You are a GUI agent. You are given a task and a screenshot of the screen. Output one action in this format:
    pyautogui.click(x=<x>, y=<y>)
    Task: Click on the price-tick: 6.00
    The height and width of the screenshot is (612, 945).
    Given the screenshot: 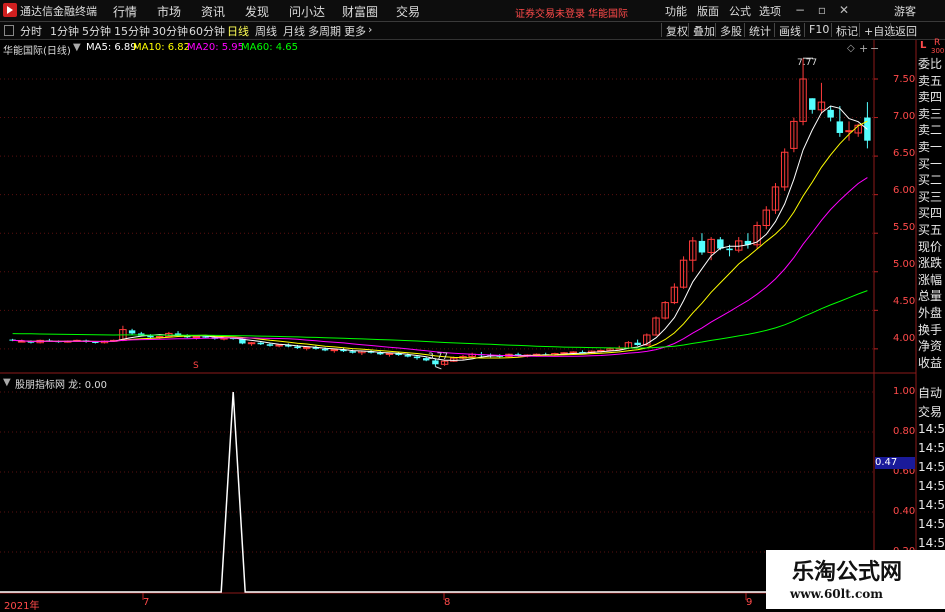 What is the action you would take?
    pyautogui.click(x=904, y=190)
    